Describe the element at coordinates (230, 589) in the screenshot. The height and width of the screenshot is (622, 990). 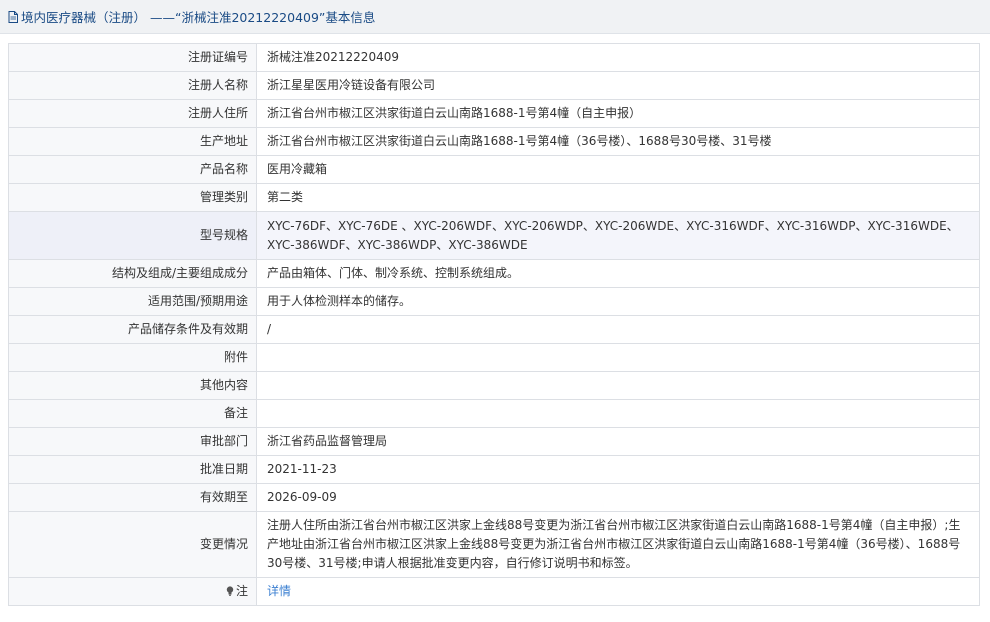
I see `lightbulb-icon` at that location.